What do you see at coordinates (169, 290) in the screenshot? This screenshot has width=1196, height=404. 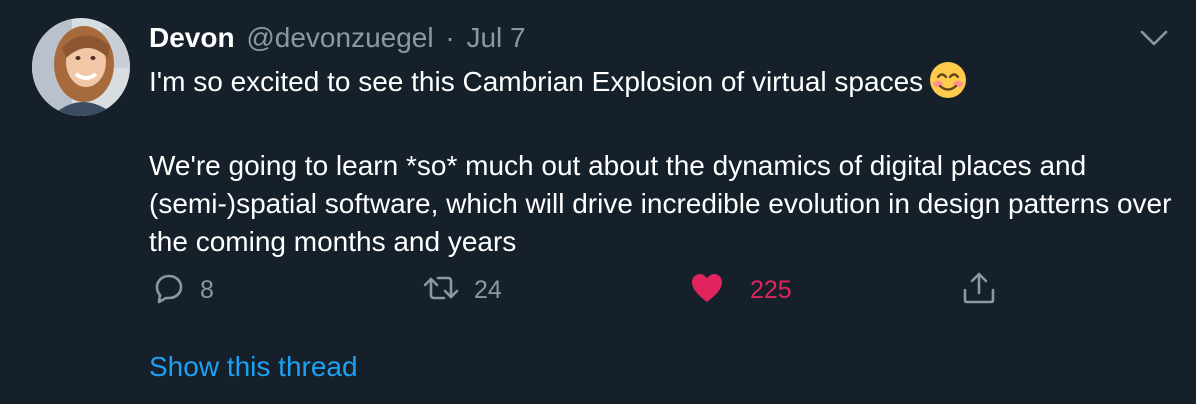 I see `reply-icon` at bounding box center [169, 290].